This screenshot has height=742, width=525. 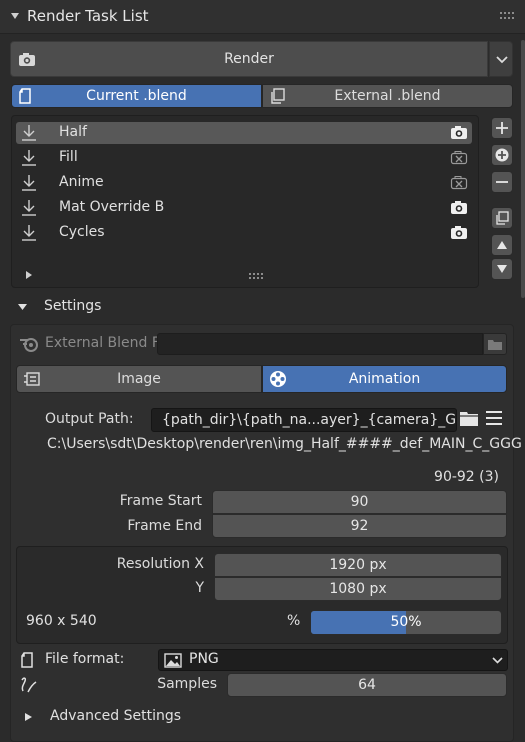 I want to click on external-blend-input, so click(x=320, y=344).